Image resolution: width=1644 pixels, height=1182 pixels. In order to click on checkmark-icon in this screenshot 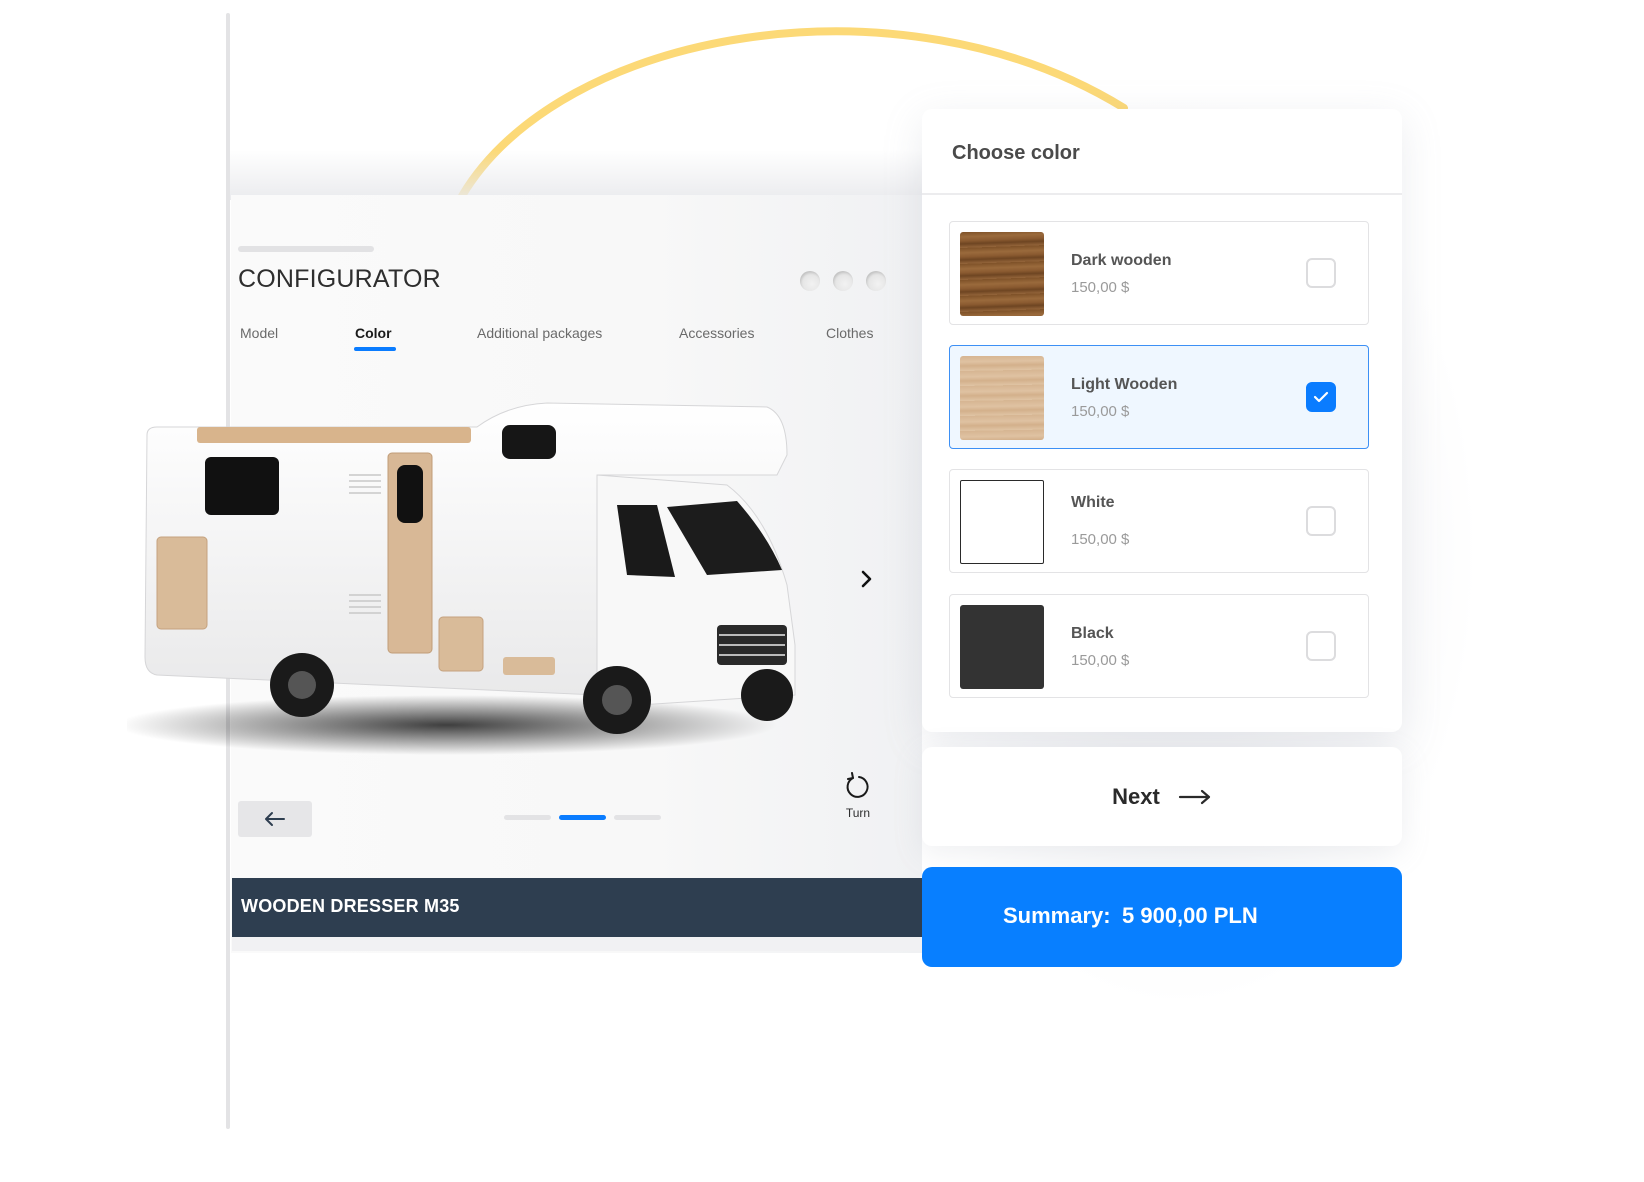, I will do `click(1321, 397)`.